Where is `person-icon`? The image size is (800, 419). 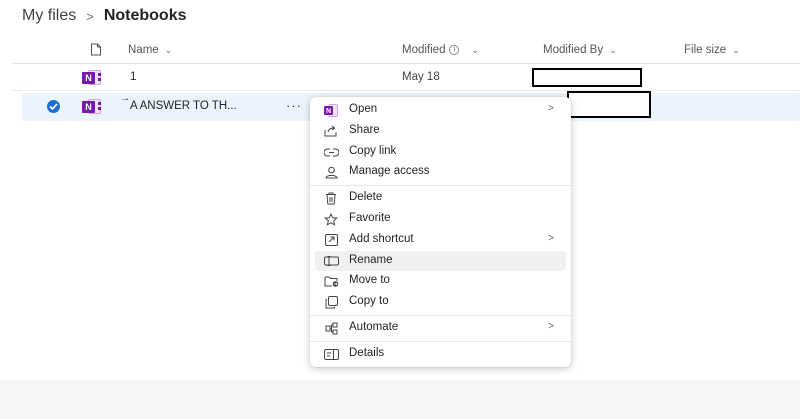 person-icon is located at coordinates (331, 172).